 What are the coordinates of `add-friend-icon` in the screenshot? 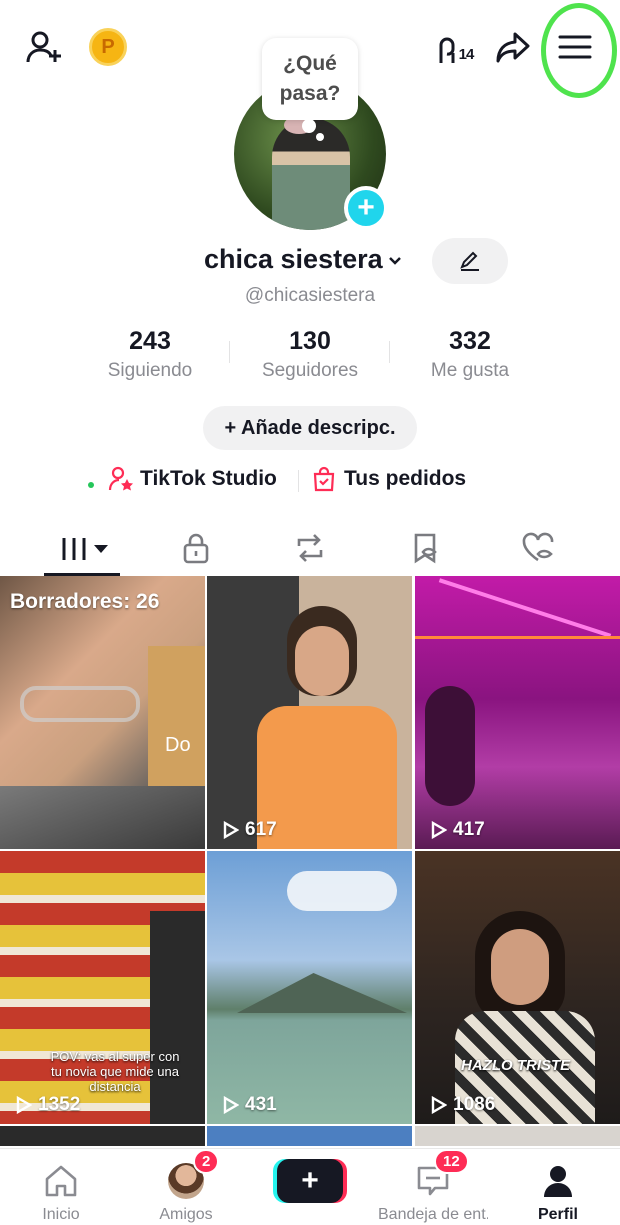 It's located at (44, 48).